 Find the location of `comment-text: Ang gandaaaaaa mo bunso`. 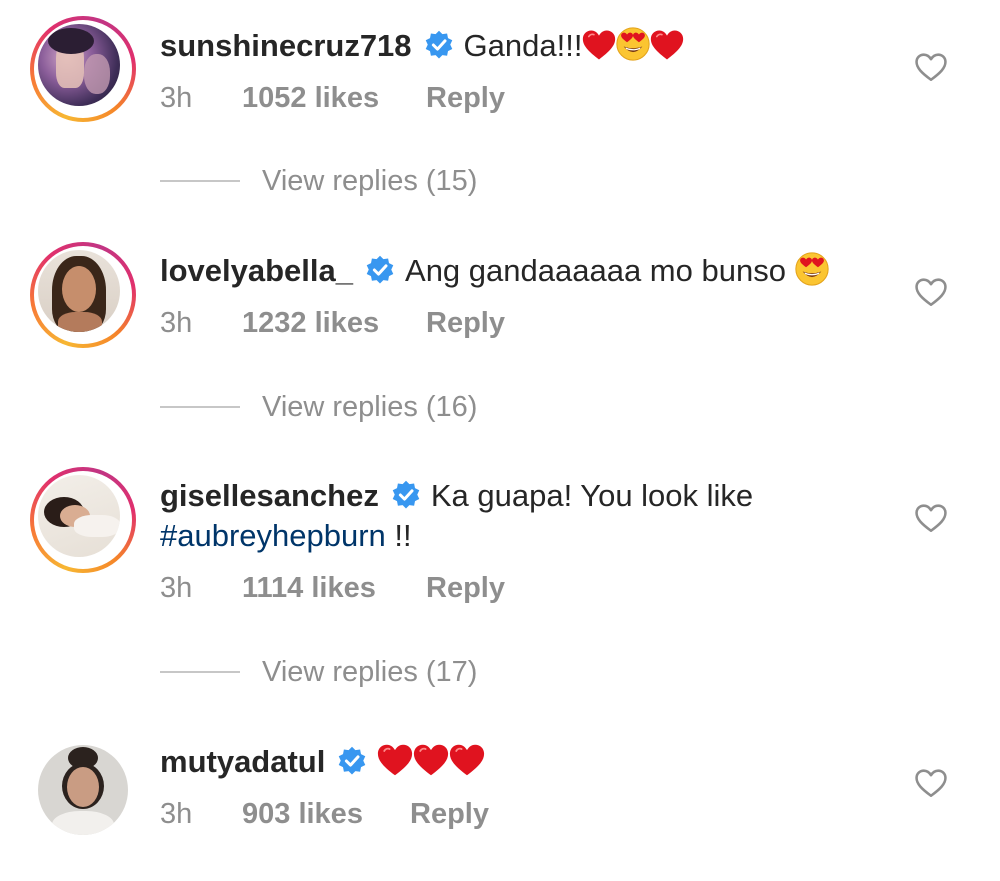

comment-text: Ang gandaaaaaa mo bunso is located at coordinates (595, 270).